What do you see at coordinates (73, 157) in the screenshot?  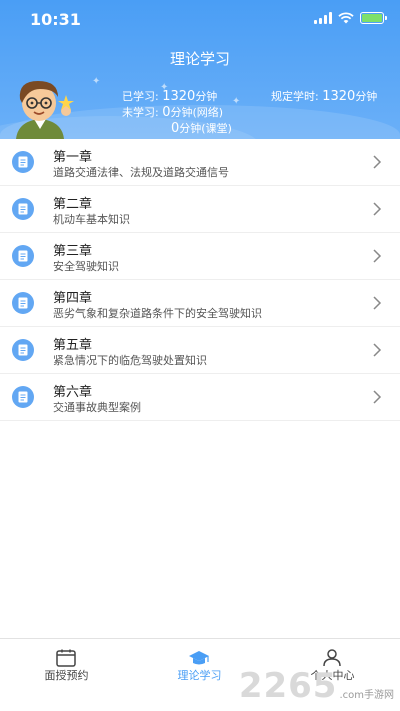 I see `chapter-title: 第一章` at bounding box center [73, 157].